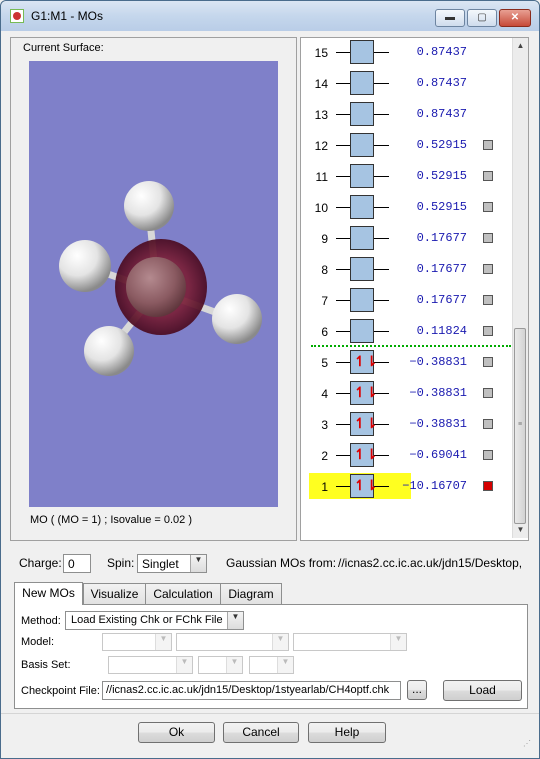 The width and height of the screenshot is (540, 759). Describe the element at coordinates (40, 563) in the screenshot. I see `charge-label: Charge:` at that location.